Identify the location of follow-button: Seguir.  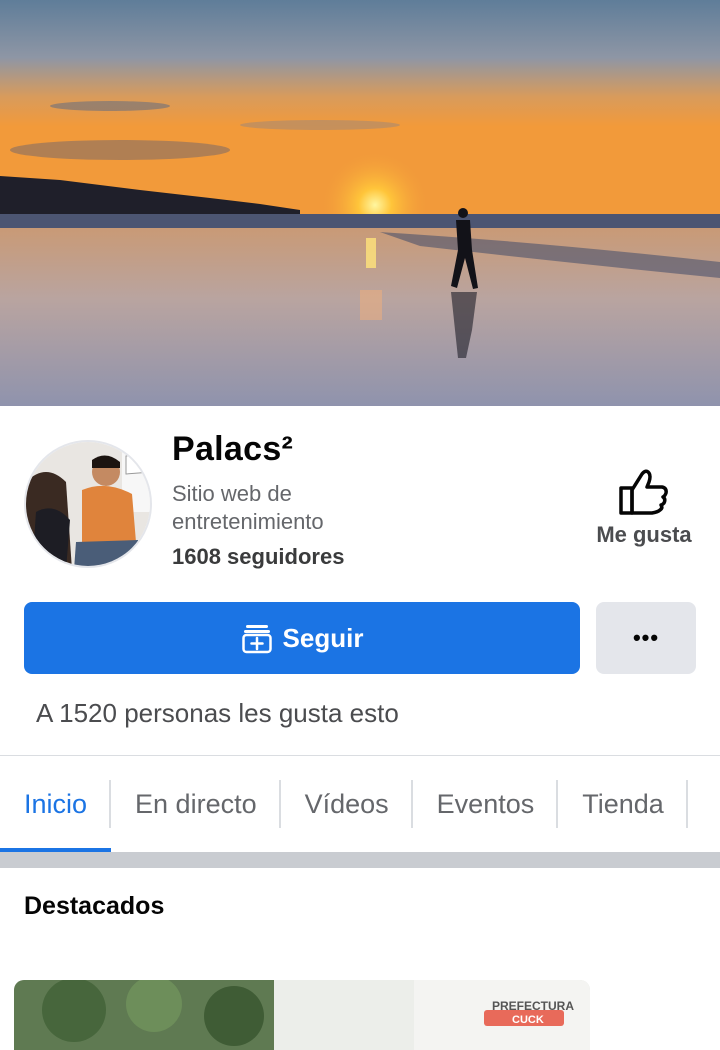
(302, 638).